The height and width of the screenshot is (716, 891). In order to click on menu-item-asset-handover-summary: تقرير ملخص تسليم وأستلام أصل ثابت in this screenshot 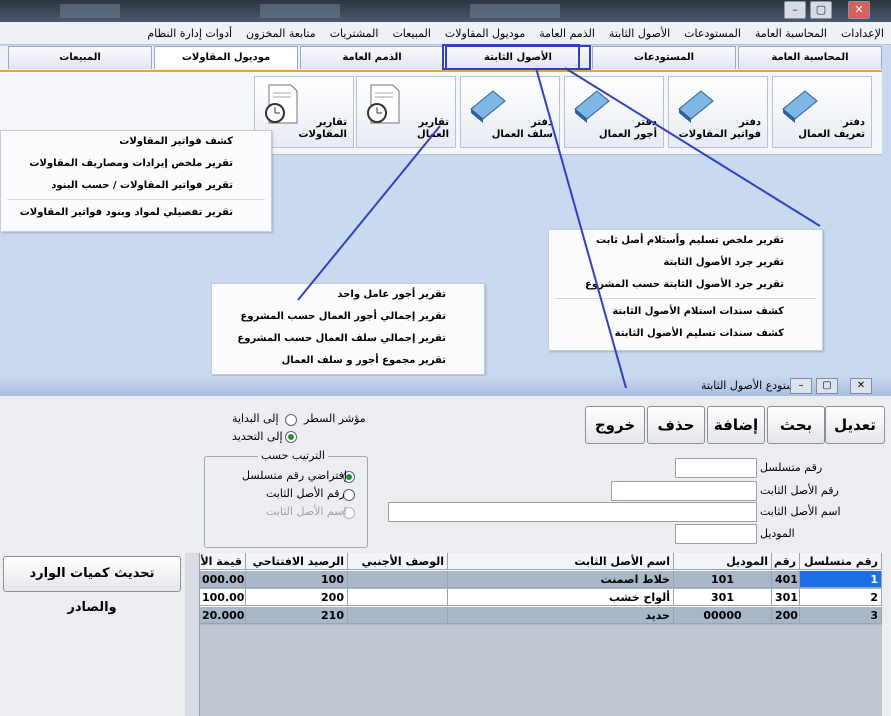, I will do `click(685, 241)`.